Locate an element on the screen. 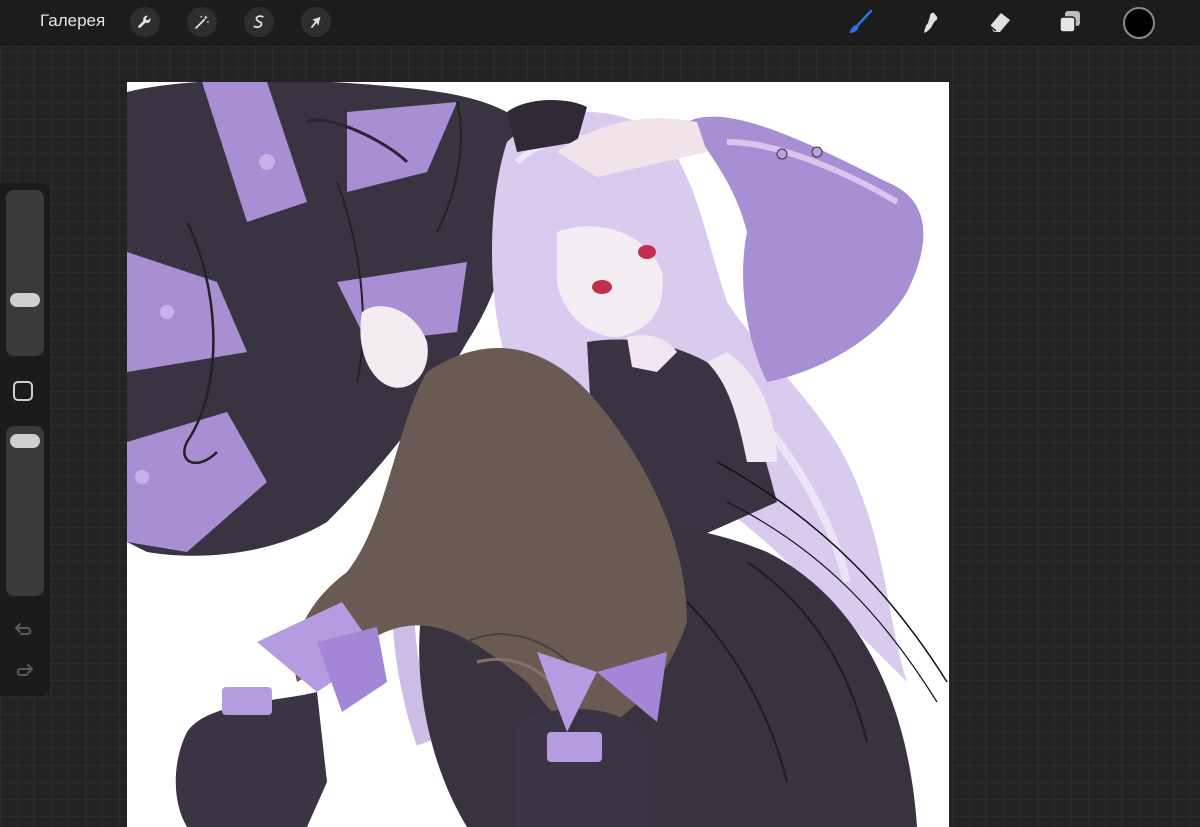 The height and width of the screenshot is (827, 1200). paint-brush-button is located at coordinates (860, 22).